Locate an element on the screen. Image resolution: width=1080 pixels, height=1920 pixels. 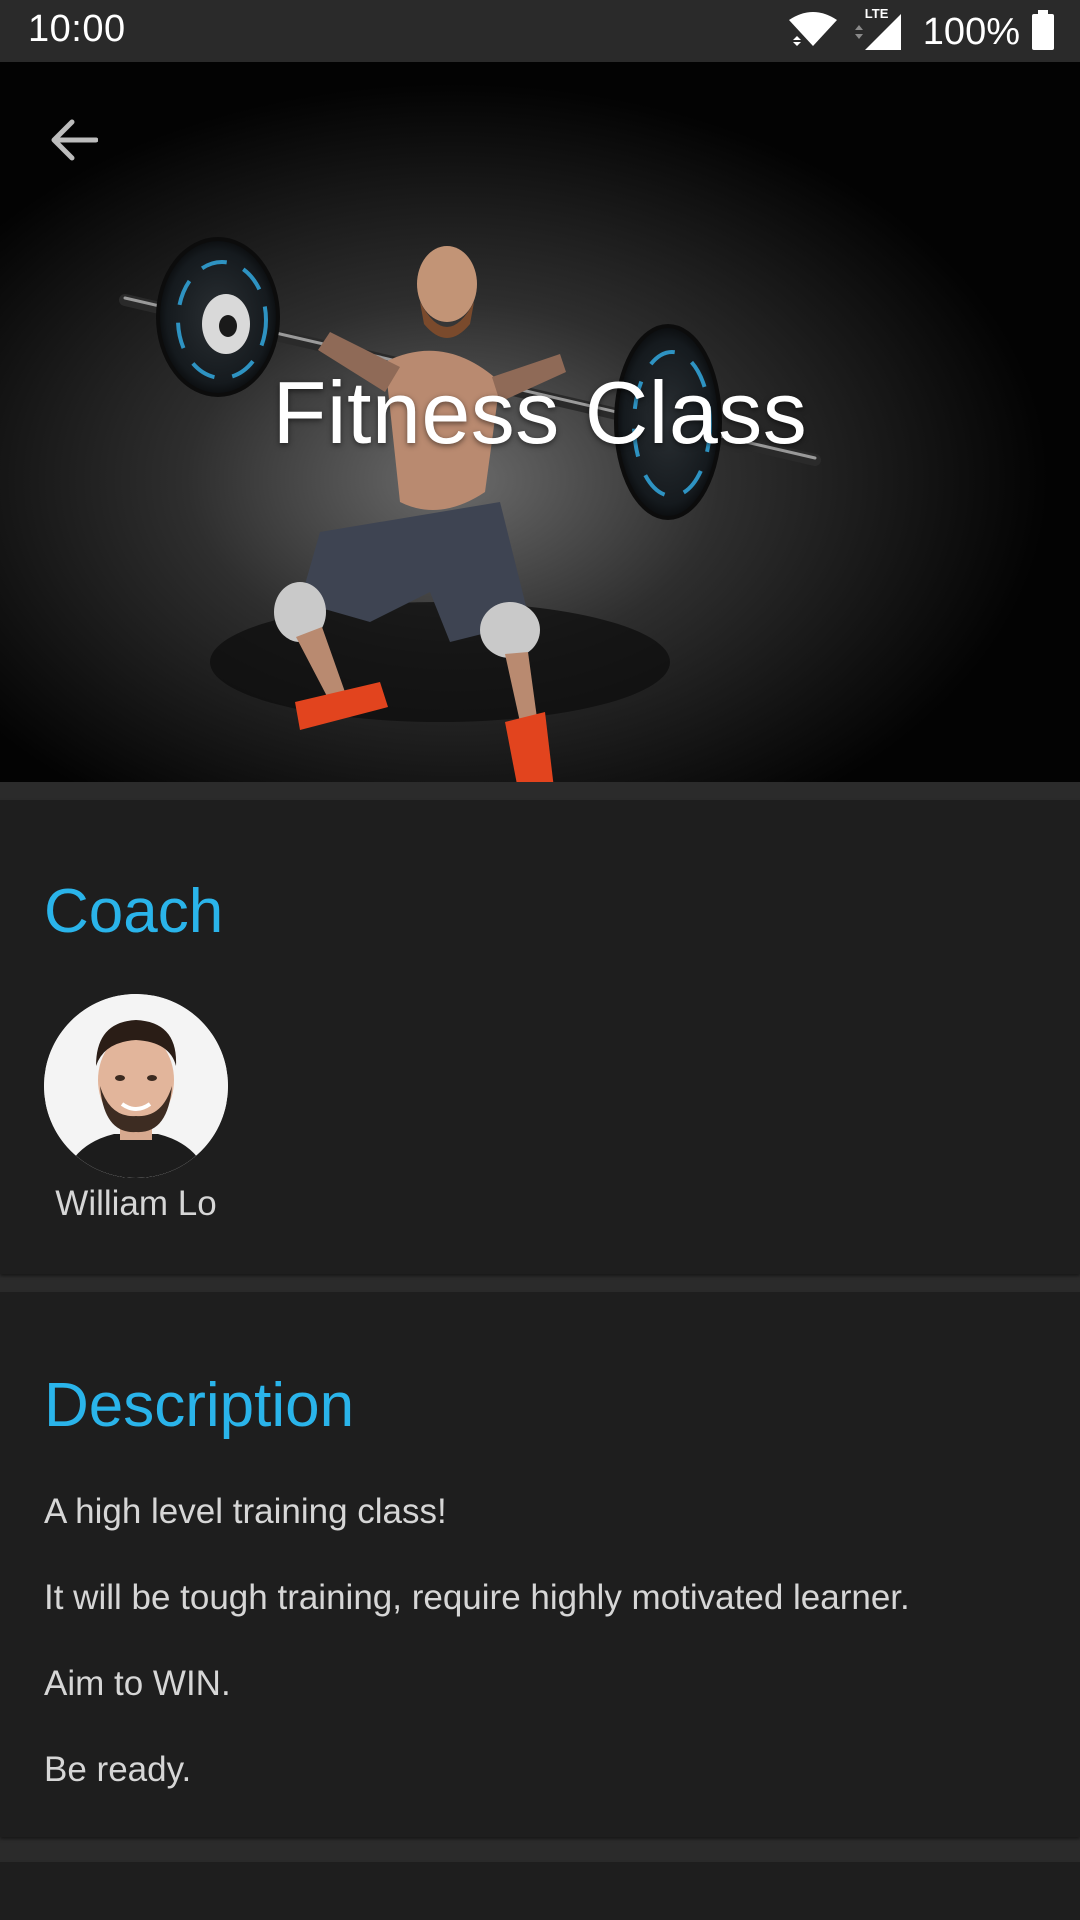
coach-name: William Lo is located at coordinates (136, 1203).